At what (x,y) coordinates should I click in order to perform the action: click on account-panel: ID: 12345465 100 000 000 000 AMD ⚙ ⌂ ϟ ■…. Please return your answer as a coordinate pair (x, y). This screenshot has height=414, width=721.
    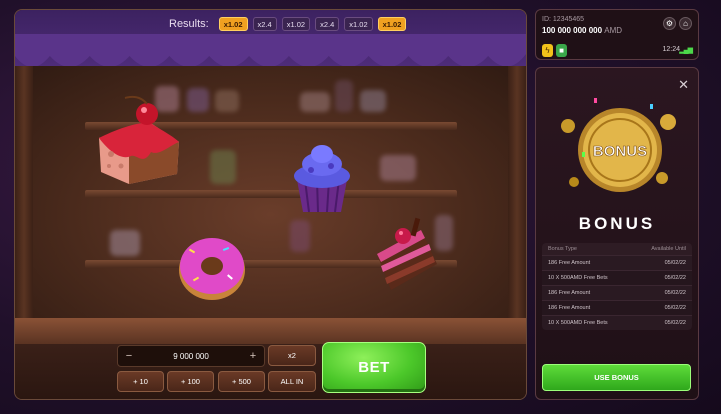
    Looking at the image, I should click on (617, 34).